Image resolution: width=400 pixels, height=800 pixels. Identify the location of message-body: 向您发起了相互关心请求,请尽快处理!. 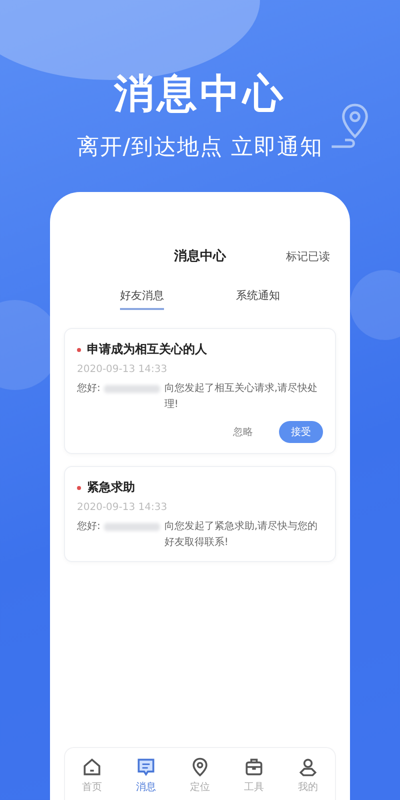
(241, 397).